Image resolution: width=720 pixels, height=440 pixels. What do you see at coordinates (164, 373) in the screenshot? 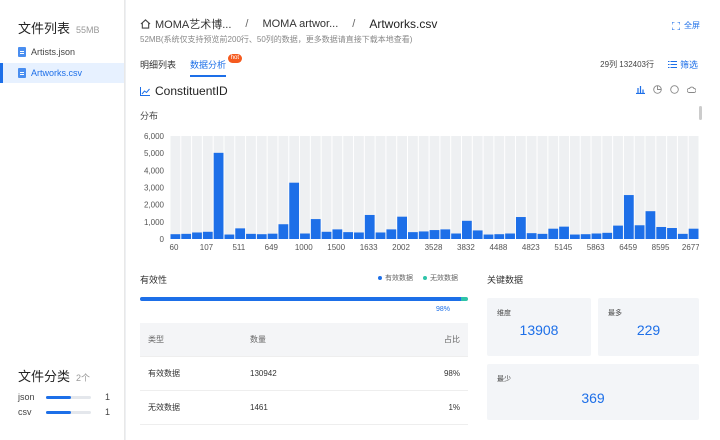
I see `table-cell: 有效数据` at bounding box center [164, 373].